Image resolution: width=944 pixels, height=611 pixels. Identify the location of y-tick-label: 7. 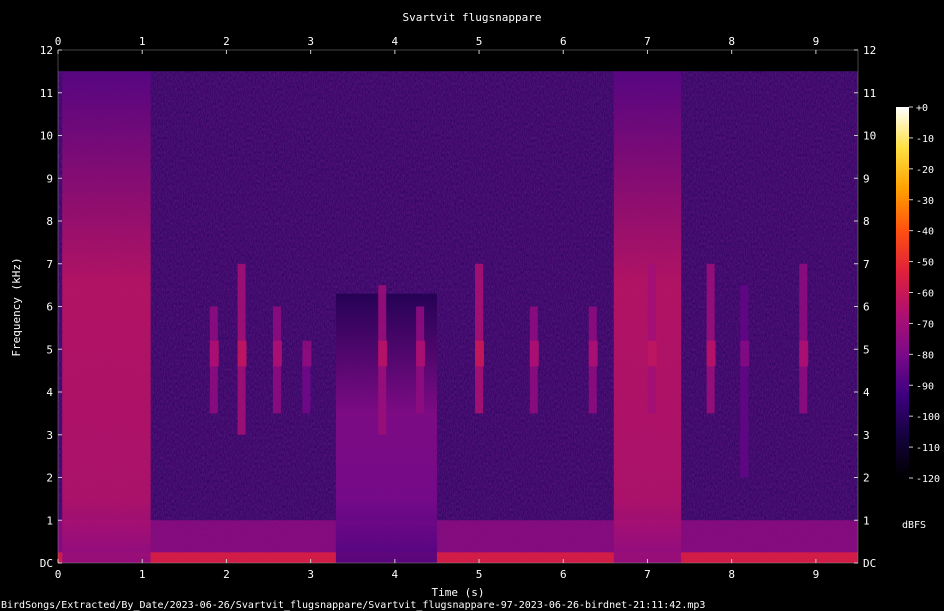
(49, 264).